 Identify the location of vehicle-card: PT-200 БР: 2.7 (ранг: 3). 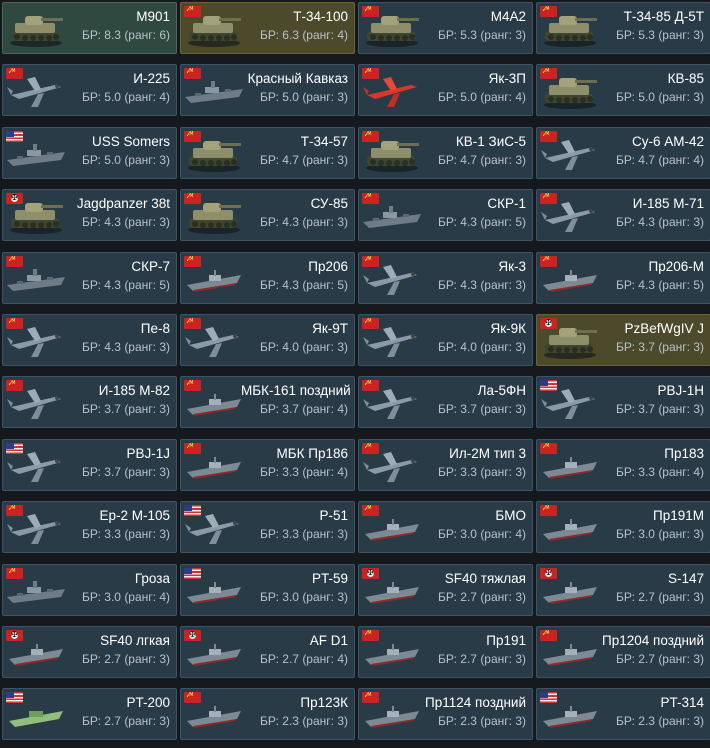
(89, 714).